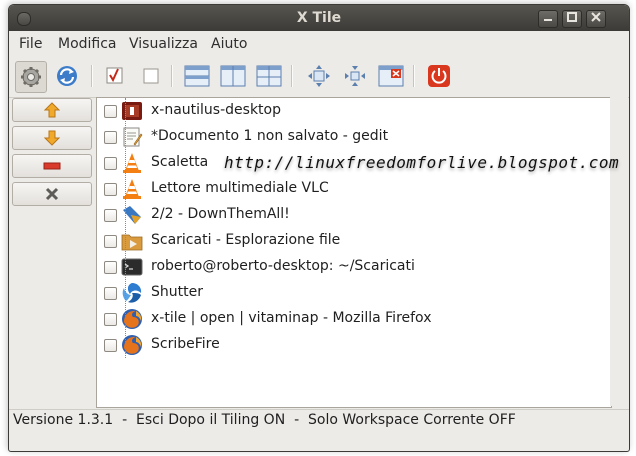 This screenshot has height=456, width=636. Describe the element at coordinates (177, 292) in the screenshot. I see `row-label: Shutter` at that location.